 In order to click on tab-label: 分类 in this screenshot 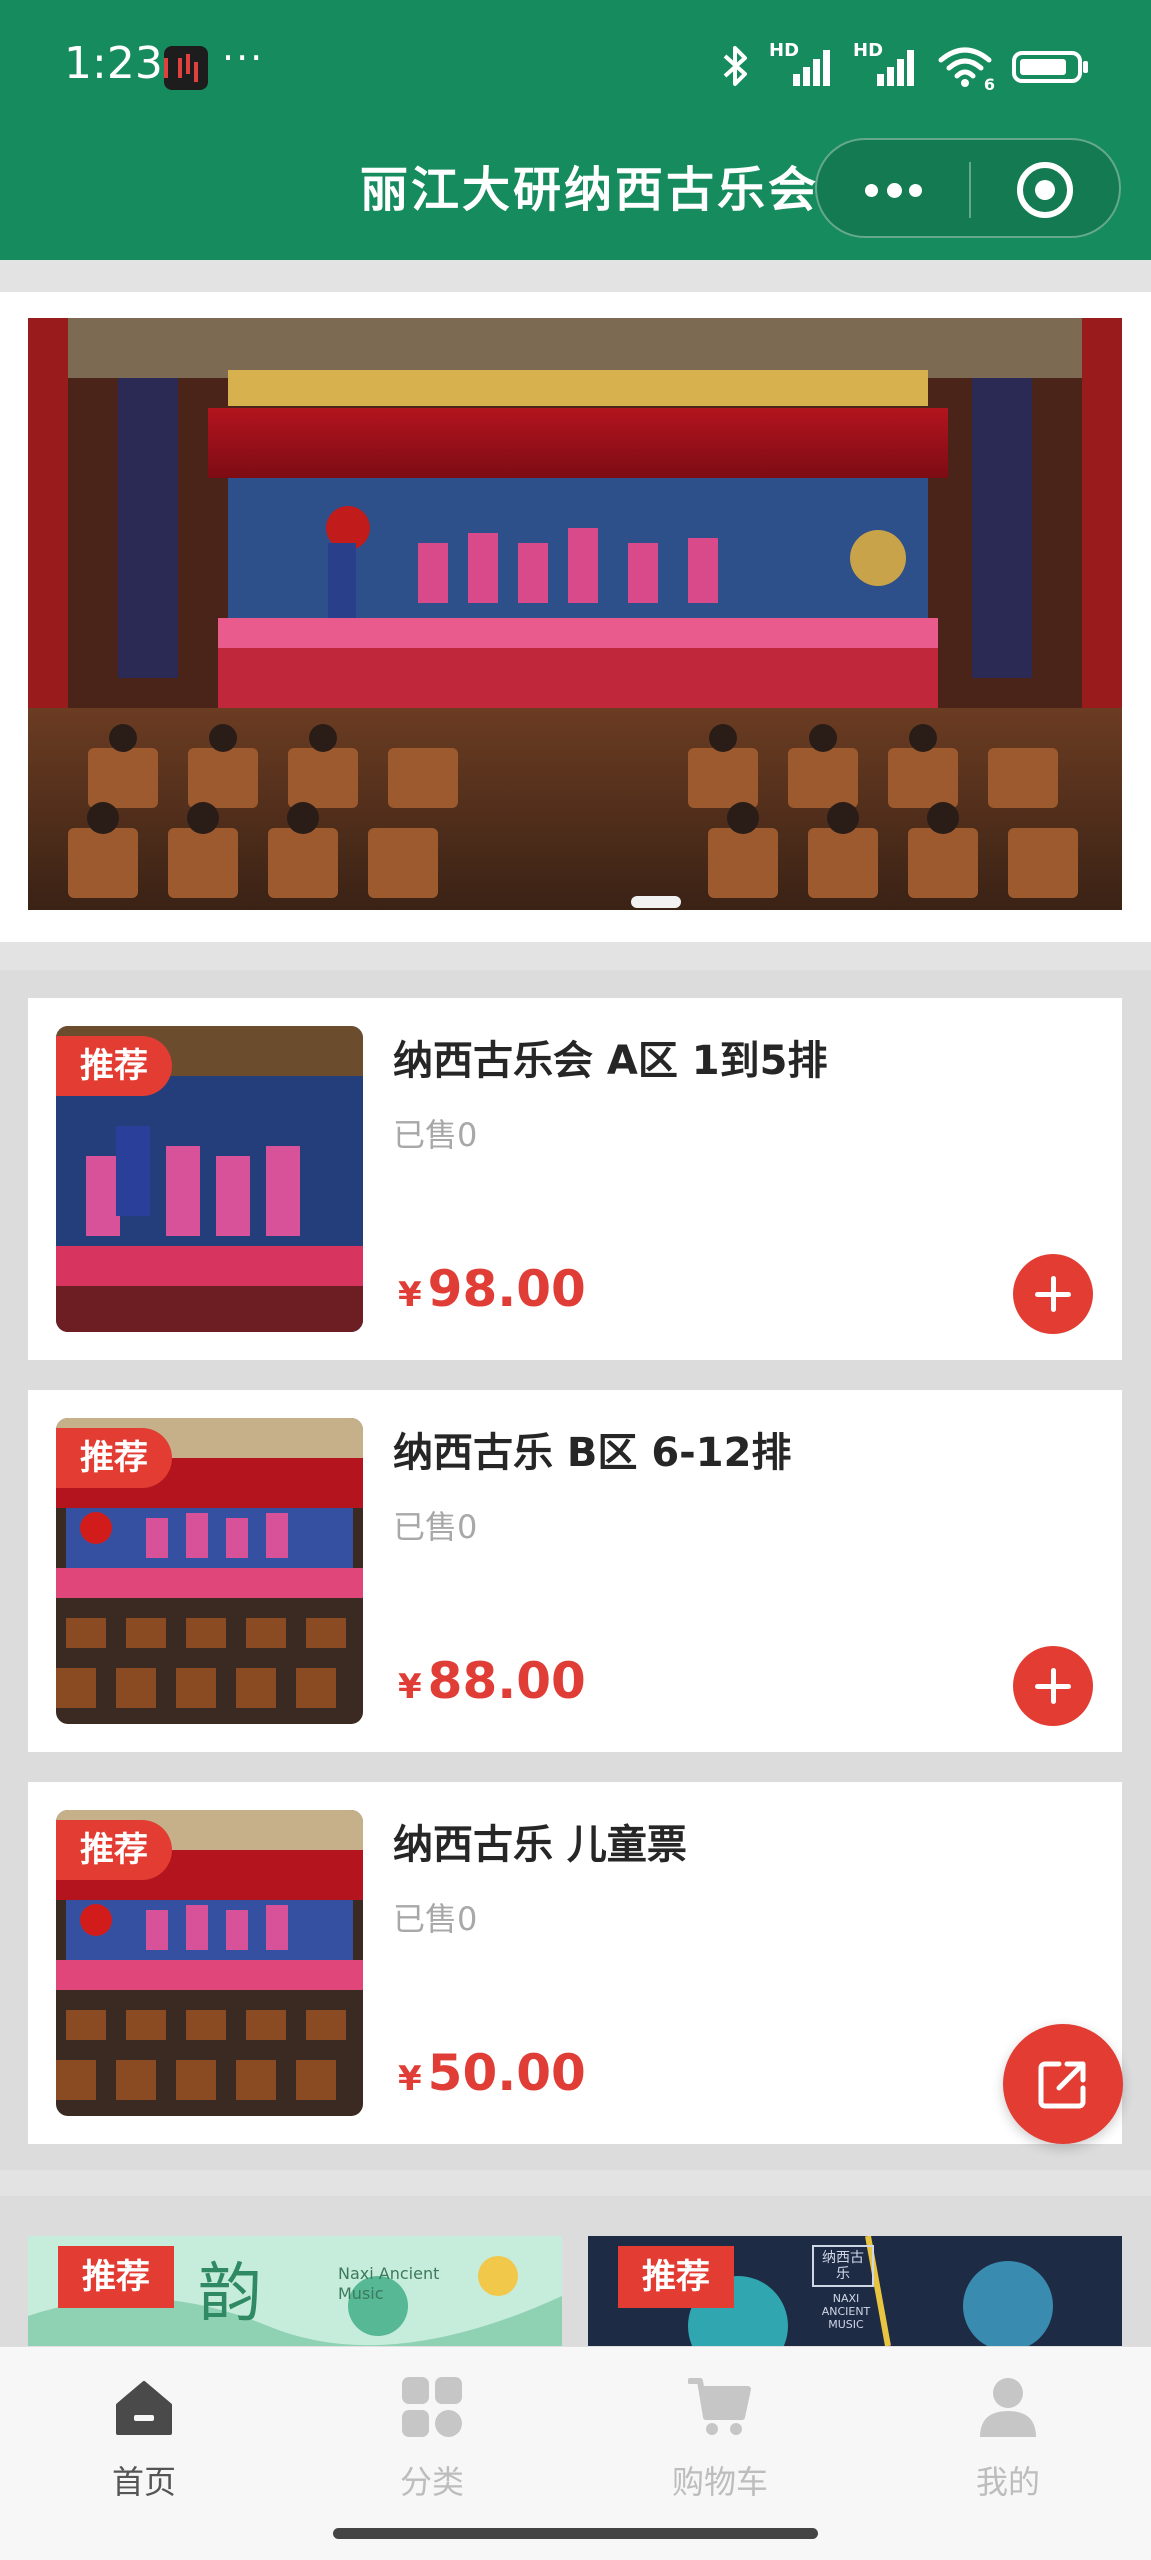, I will do `click(431, 2482)`.